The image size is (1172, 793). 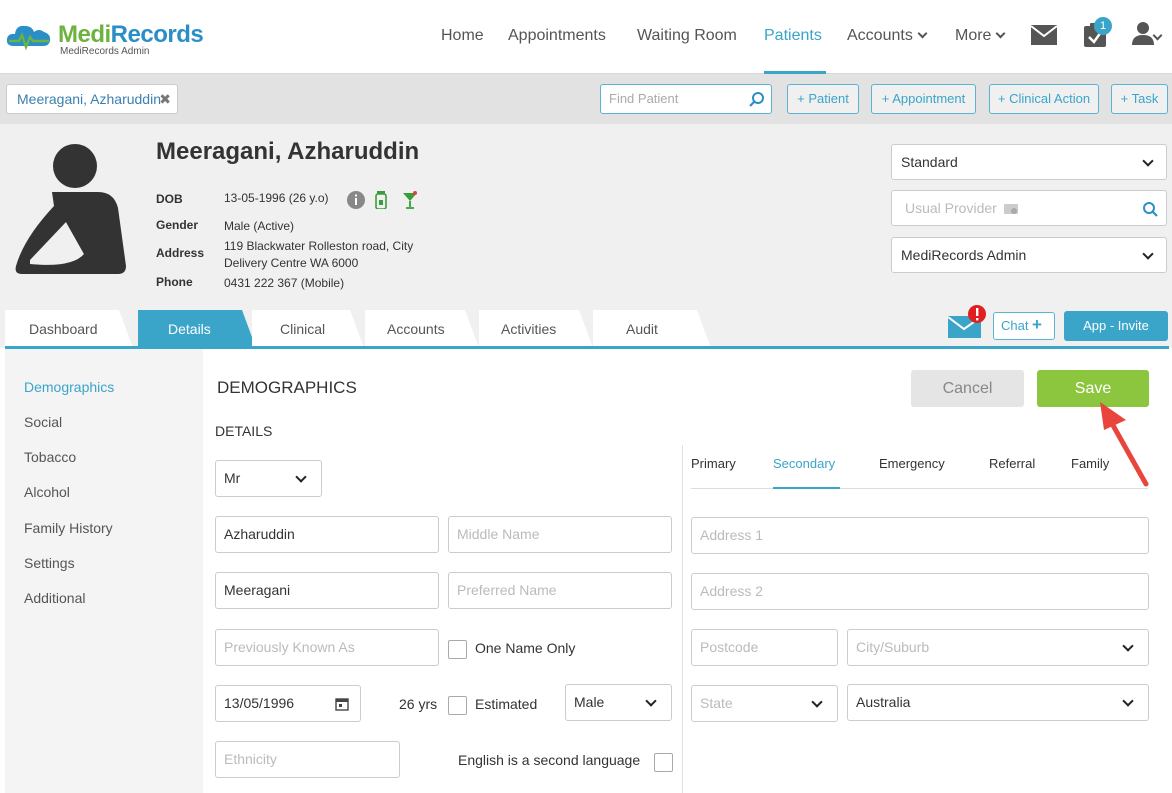 What do you see at coordinates (793, 36) in the screenshot?
I see `nav-patients: Patients` at bounding box center [793, 36].